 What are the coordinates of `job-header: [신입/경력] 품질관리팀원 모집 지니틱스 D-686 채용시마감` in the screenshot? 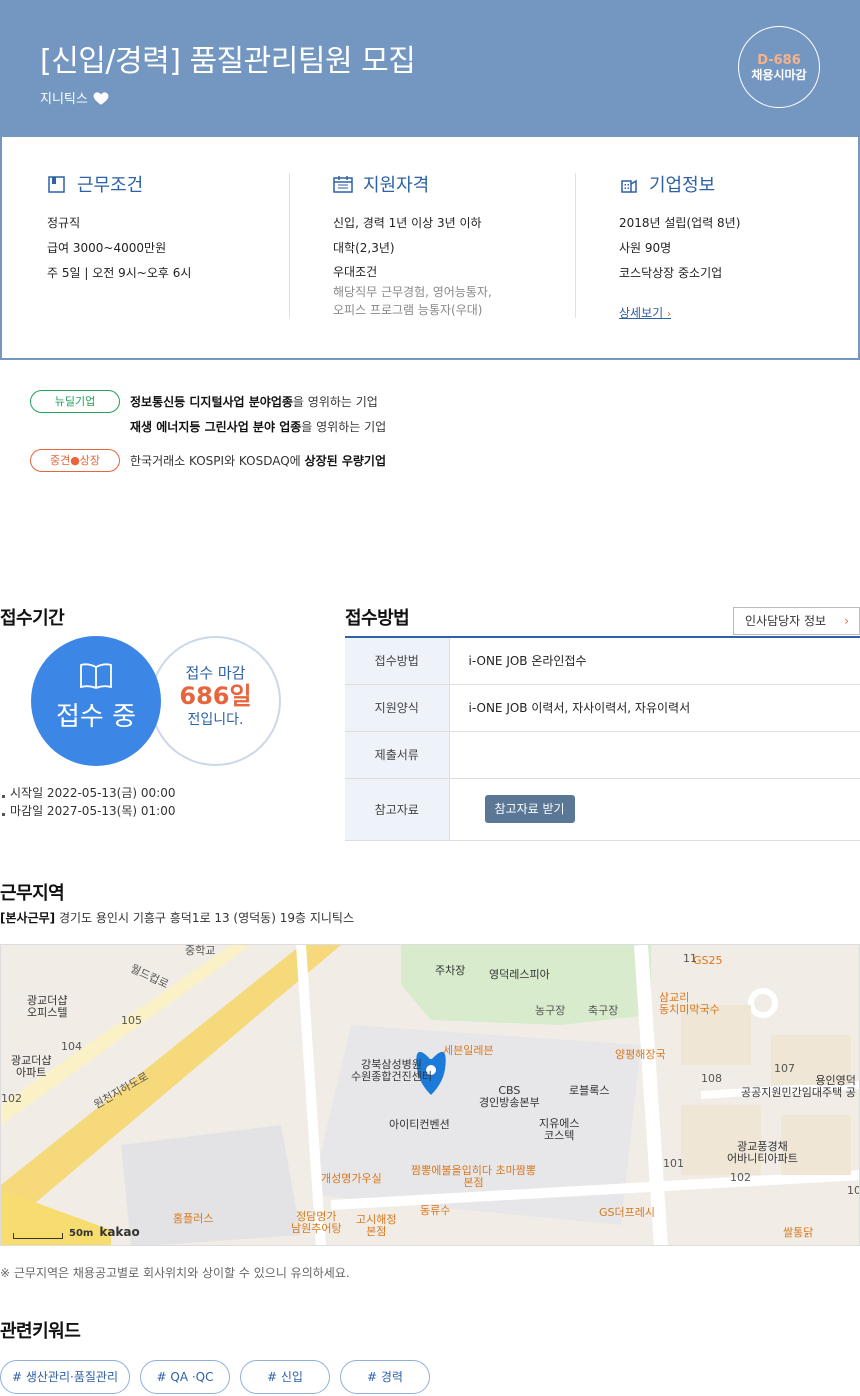 It's located at (430, 68).